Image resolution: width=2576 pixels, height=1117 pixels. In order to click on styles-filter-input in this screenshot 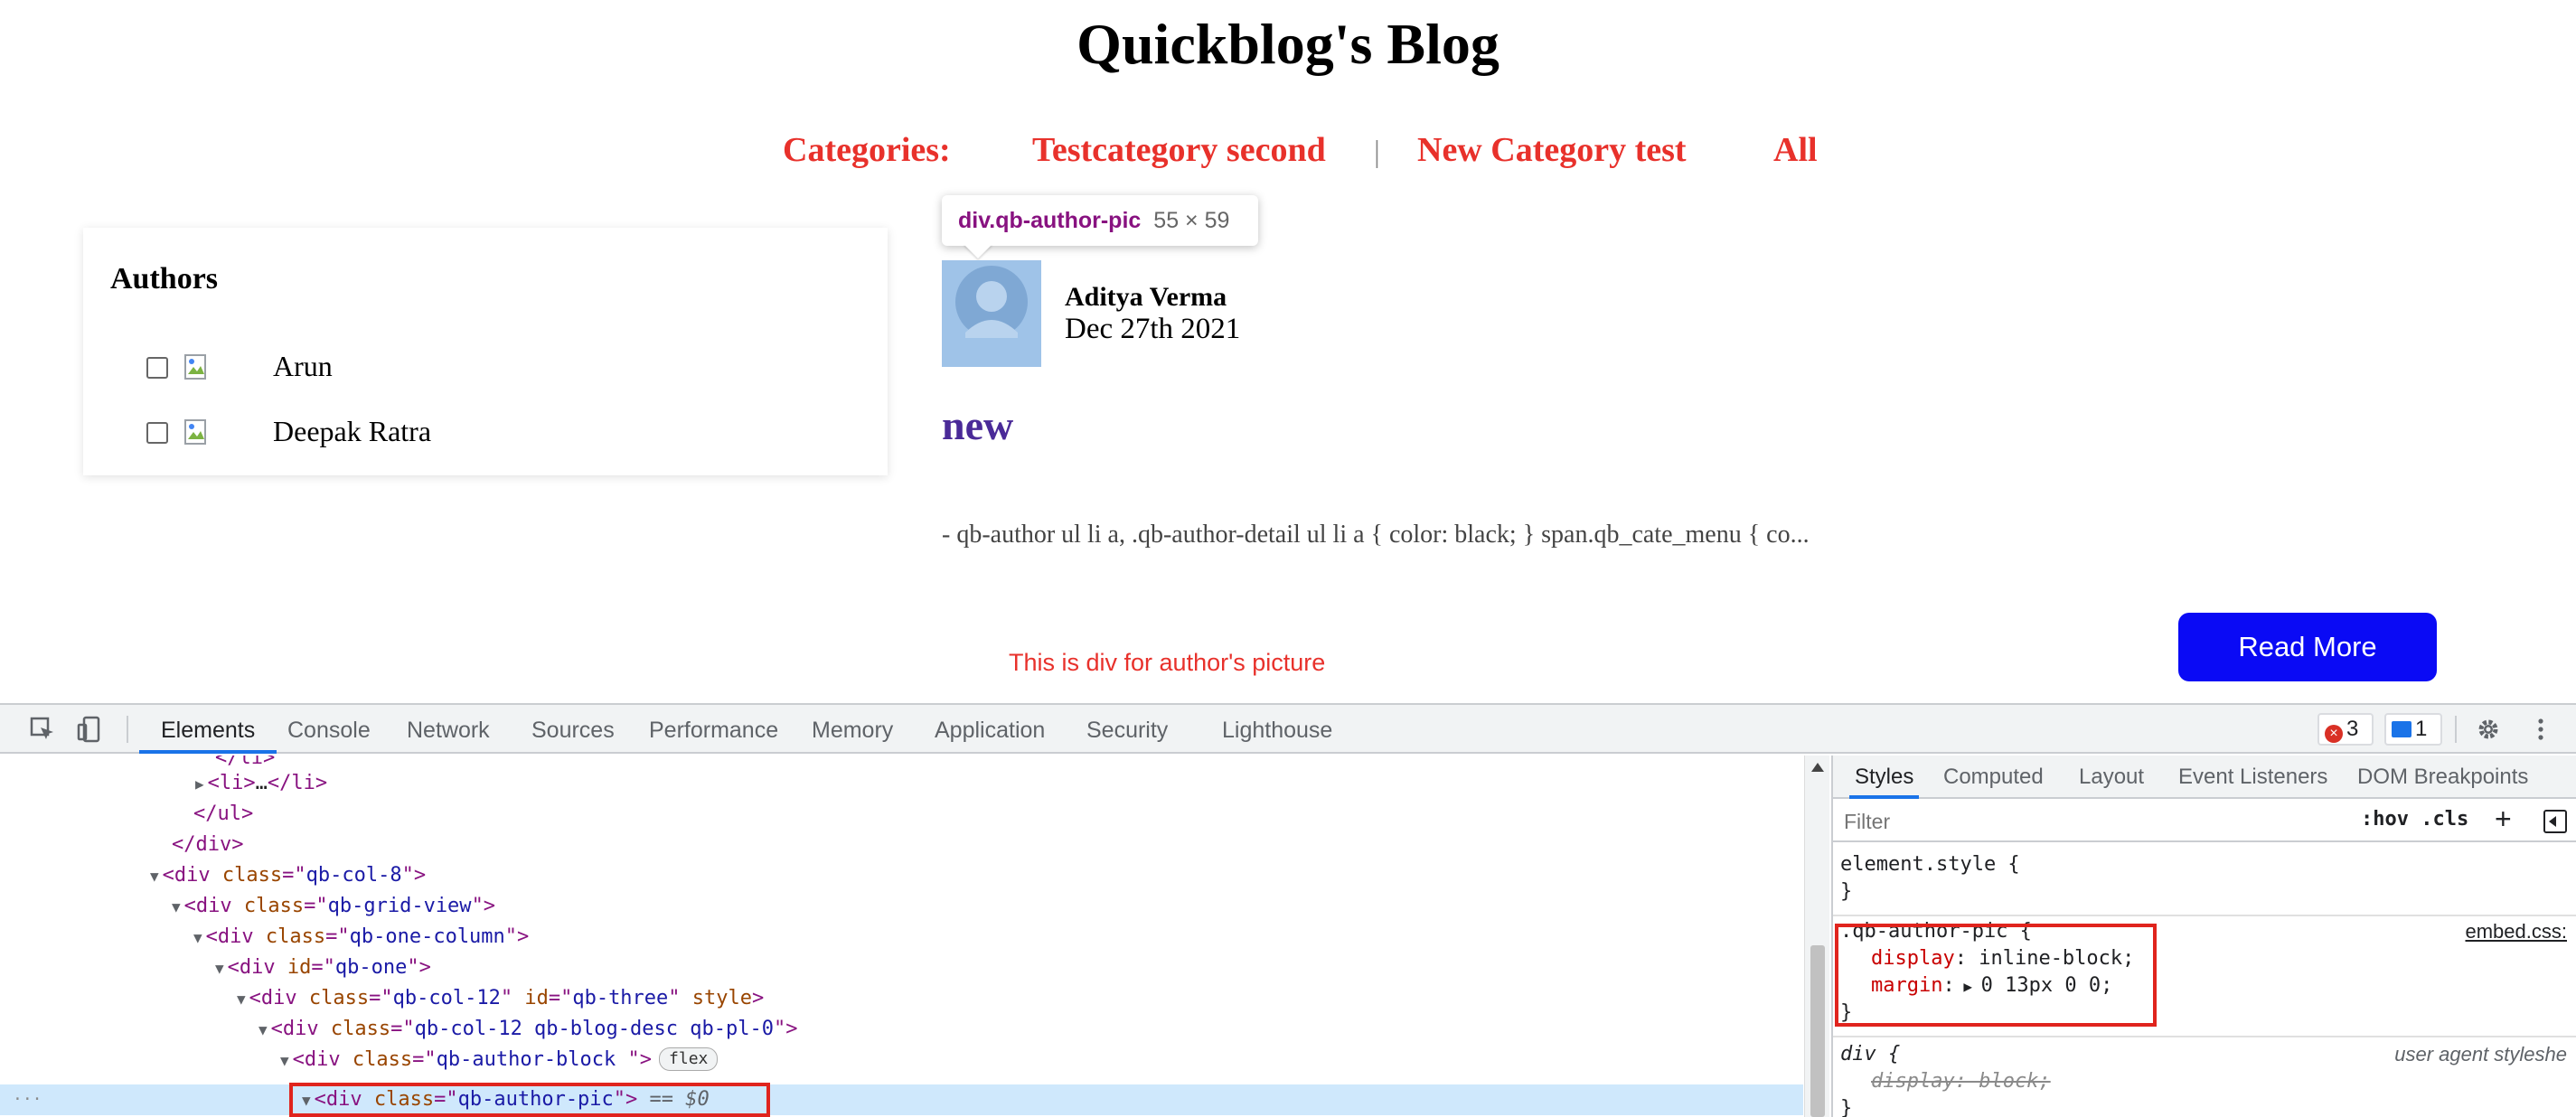, I will do `click(2099, 821)`.